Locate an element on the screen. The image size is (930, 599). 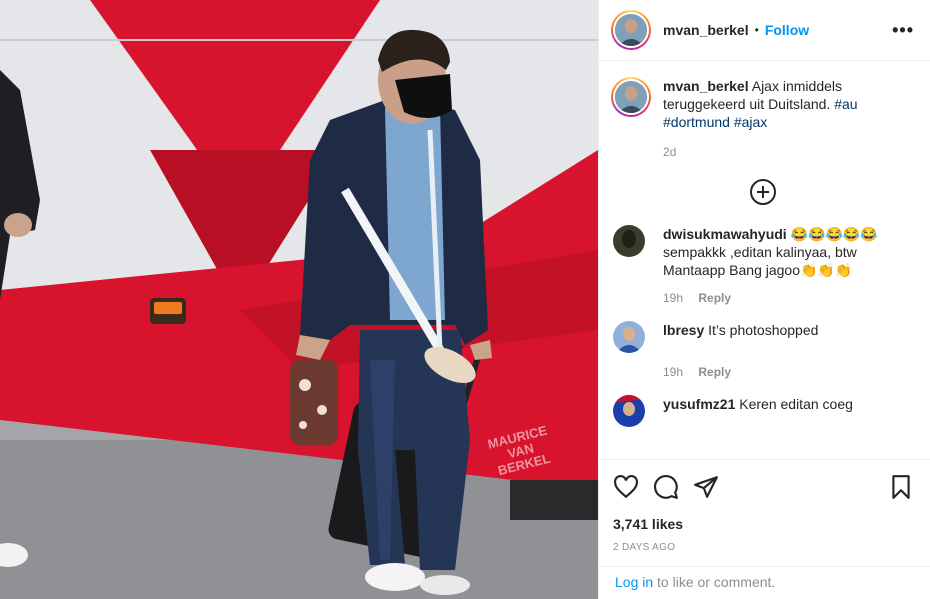
caption-timestamp: 2d is located at coordinates (669, 152).